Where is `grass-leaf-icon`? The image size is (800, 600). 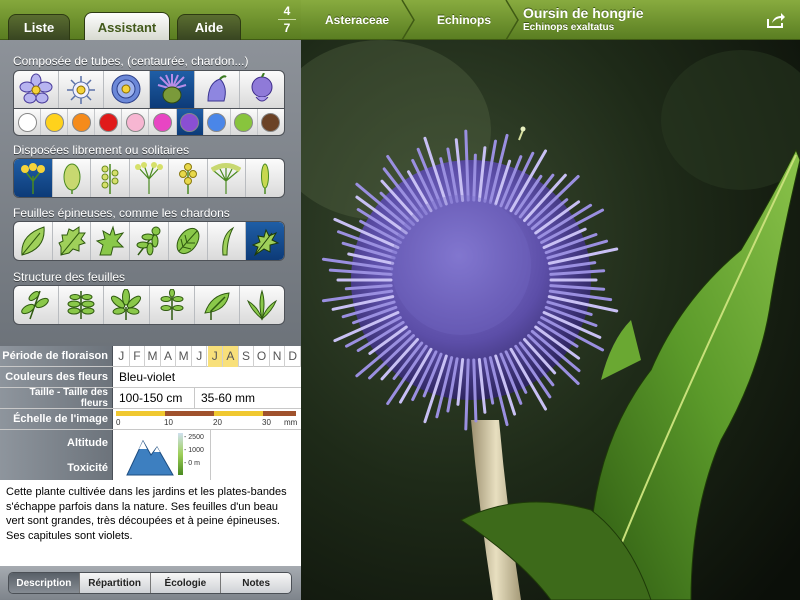
grass-leaf-icon is located at coordinates (228, 241).